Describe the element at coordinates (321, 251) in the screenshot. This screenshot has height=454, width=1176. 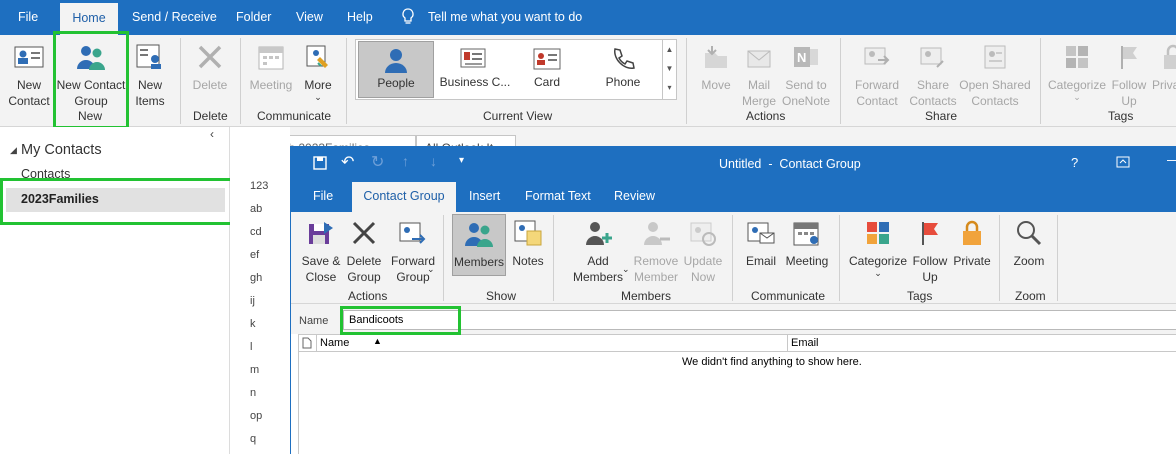
I see `save-close-button: Save & Close` at that location.